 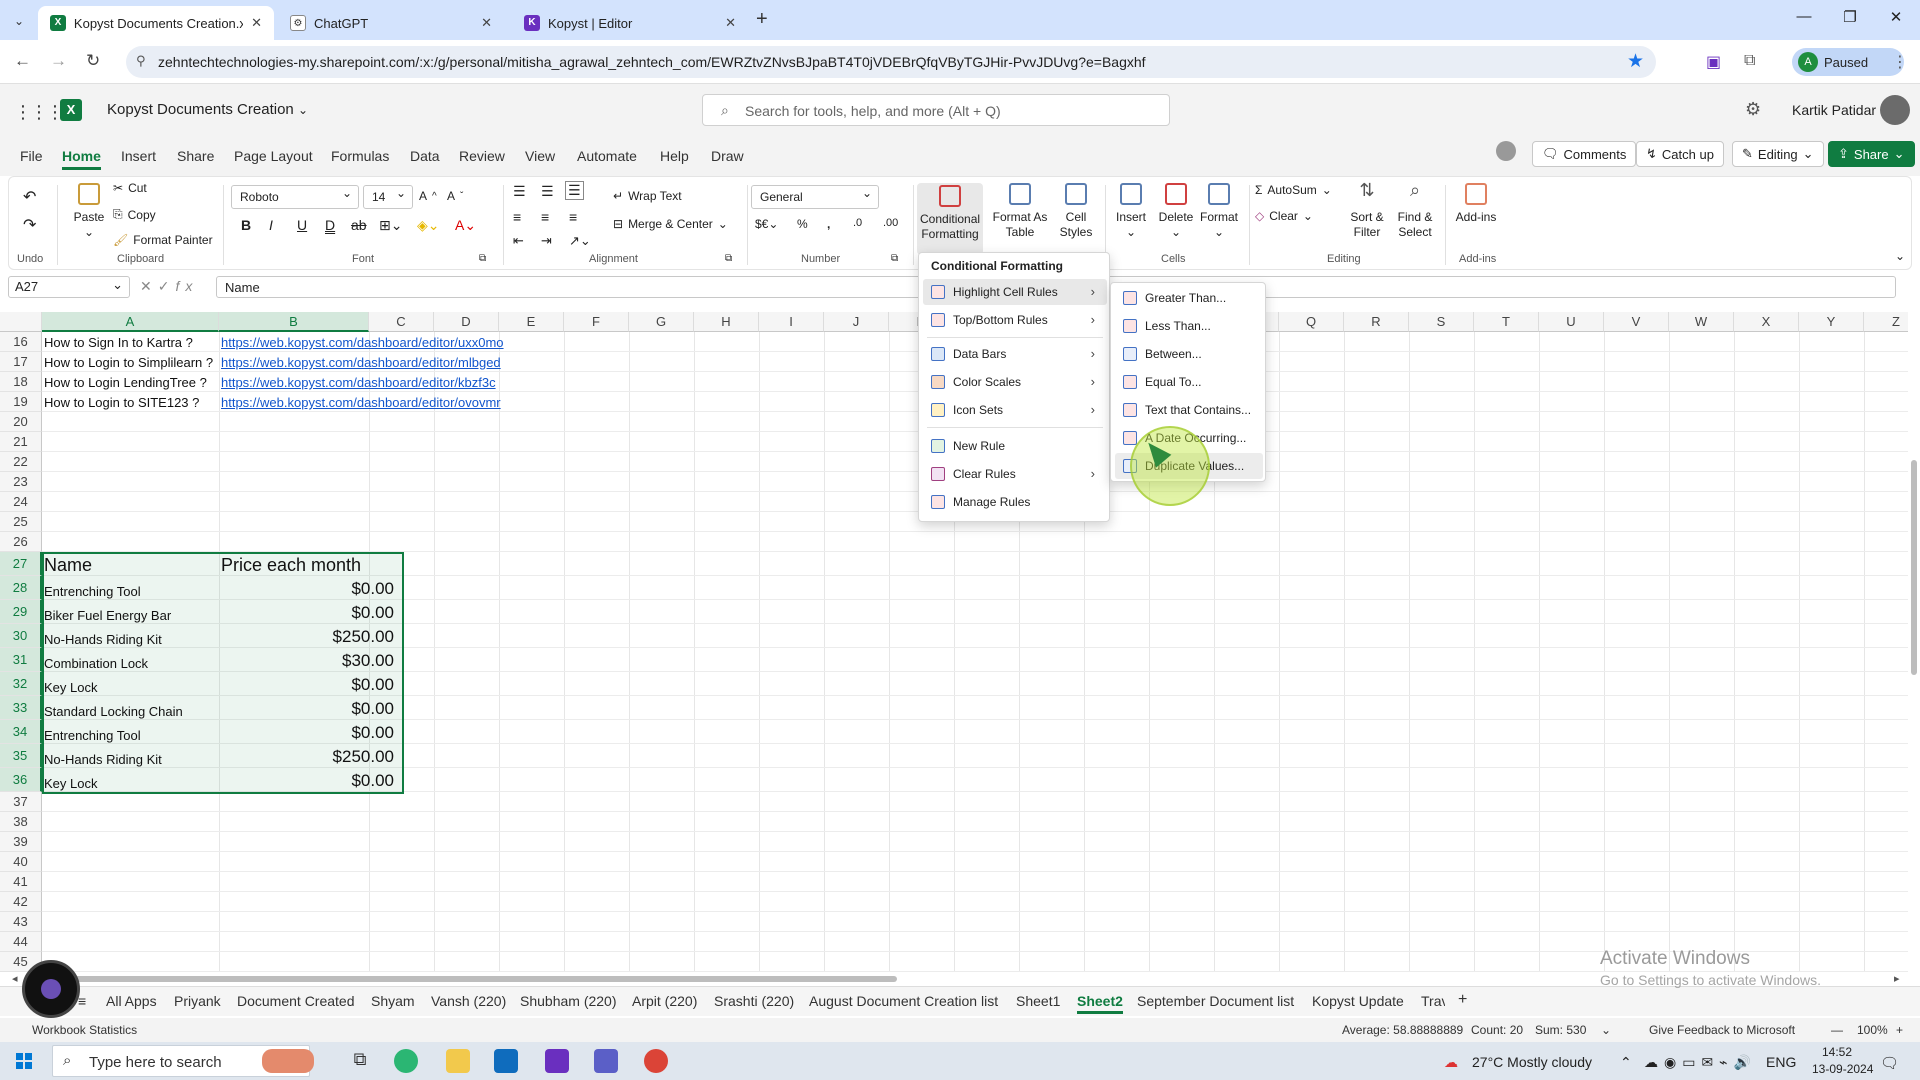 I want to click on table-row-name: Entrenching Tool, so click(x=92, y=735).